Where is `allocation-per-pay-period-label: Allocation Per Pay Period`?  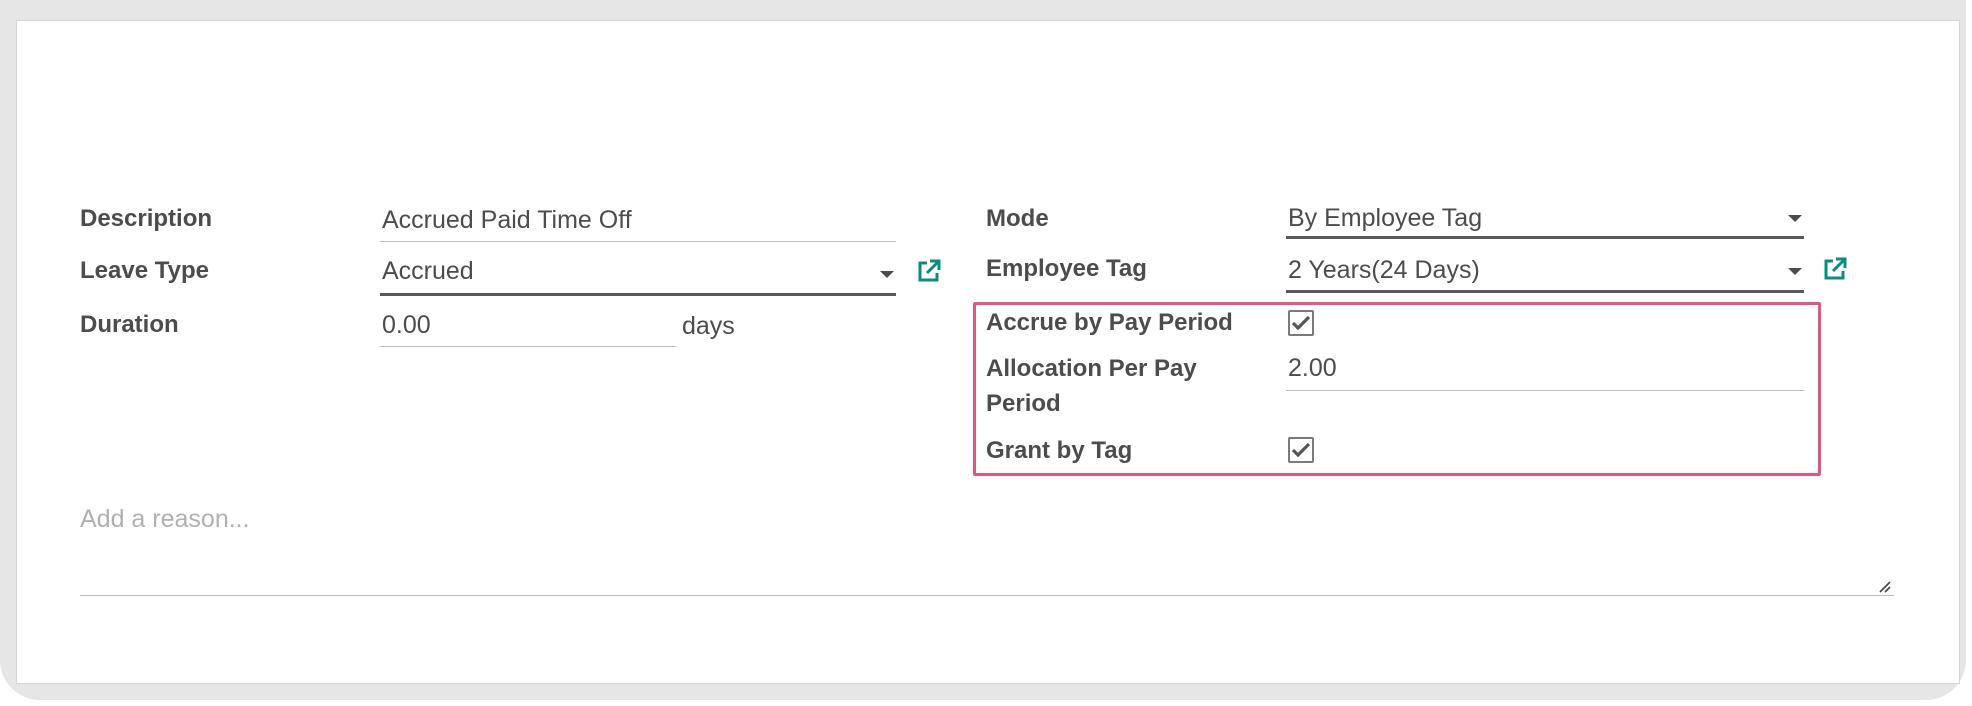 allocation-per-pay-period-label: Allocation Per Pay Period is located at coordinates (1091, 386).